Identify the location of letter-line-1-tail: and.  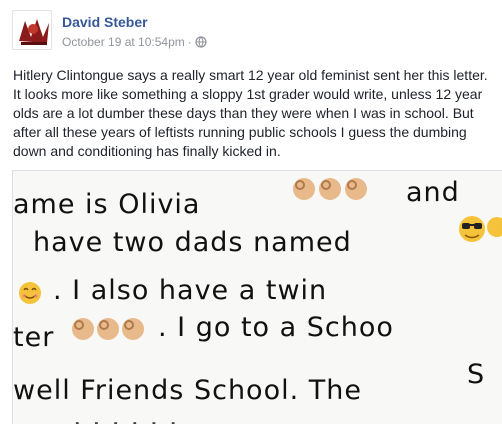
(433, 192).